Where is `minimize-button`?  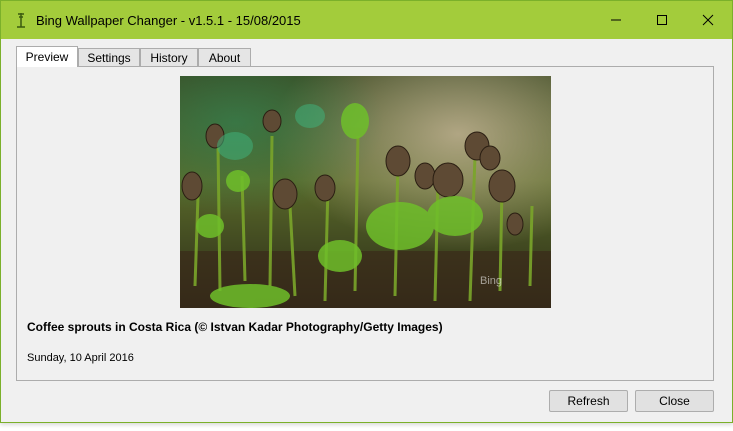 minimize-button is located at coordinates (616, 20).